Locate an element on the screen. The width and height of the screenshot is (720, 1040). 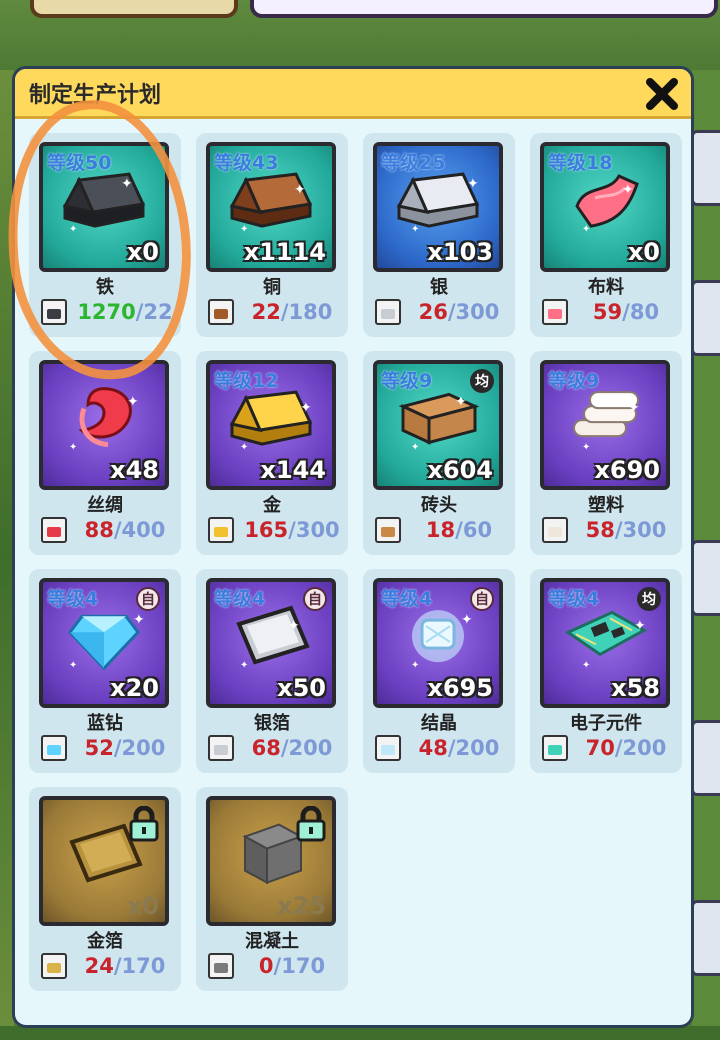
capacity: /22 is located at coordinates (154, 312).